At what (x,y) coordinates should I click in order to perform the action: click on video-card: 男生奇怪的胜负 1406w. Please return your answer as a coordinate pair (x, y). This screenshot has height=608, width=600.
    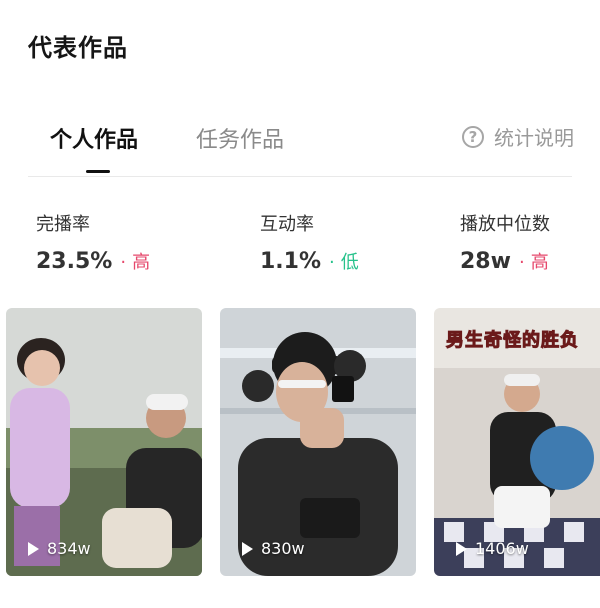
    Looking at the image, I should click on (517, 442).